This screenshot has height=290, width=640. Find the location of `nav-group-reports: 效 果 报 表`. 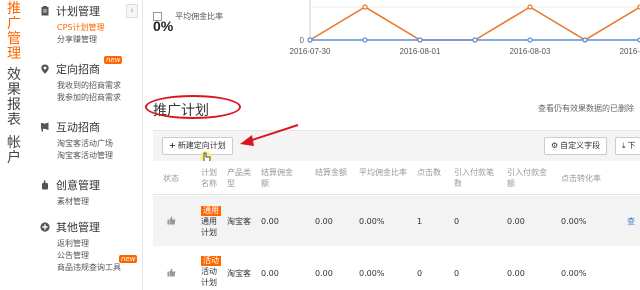

nav-group-reports: 效 果 报 表 is located at coordinates (14, 98).